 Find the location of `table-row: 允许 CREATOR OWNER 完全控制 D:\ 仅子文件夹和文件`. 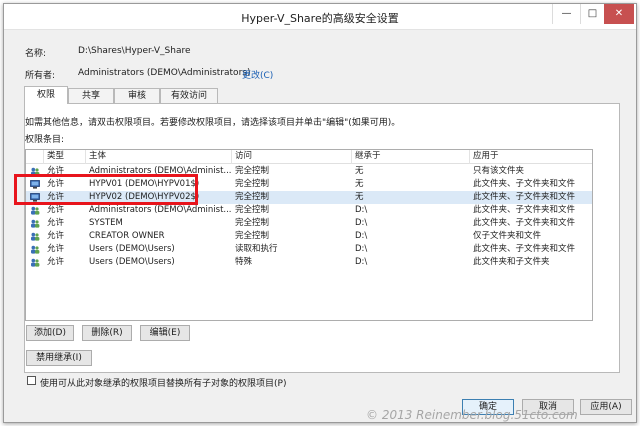

table-row: 允许 CREATOR OWNER 完全控制 D:\ 仅子文件夹和文件 is located at coordinates (309, 236).